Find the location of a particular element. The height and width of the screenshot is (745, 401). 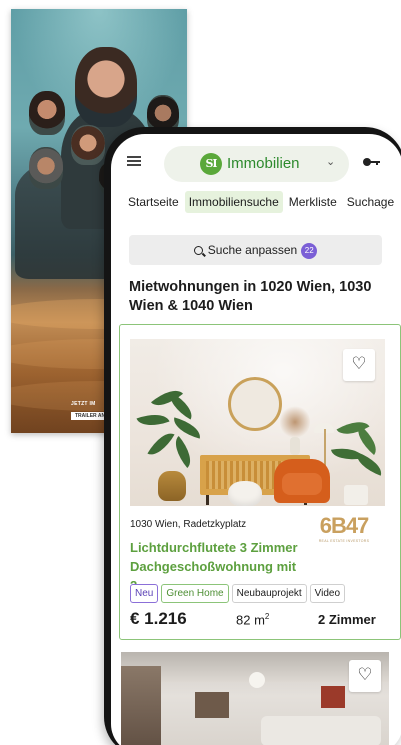

hamburger-menu-icon is located at coordinates (134, 161).